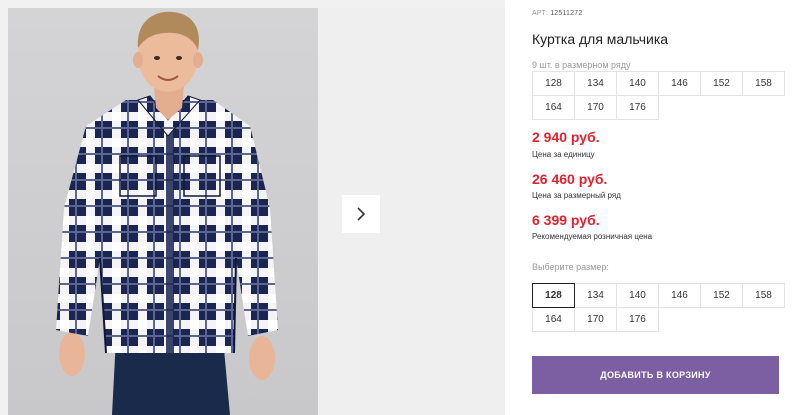  What do you see at coordinates (637, 295) in the screenshot?
I see `size-option: 140` at bounding box center [637, 295].